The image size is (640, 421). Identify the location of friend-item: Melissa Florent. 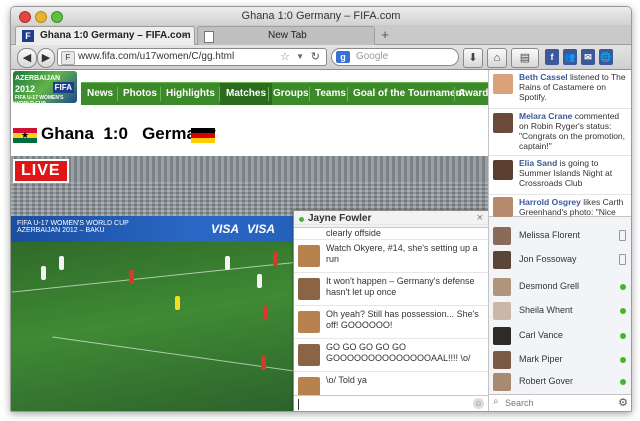
(560, 236).